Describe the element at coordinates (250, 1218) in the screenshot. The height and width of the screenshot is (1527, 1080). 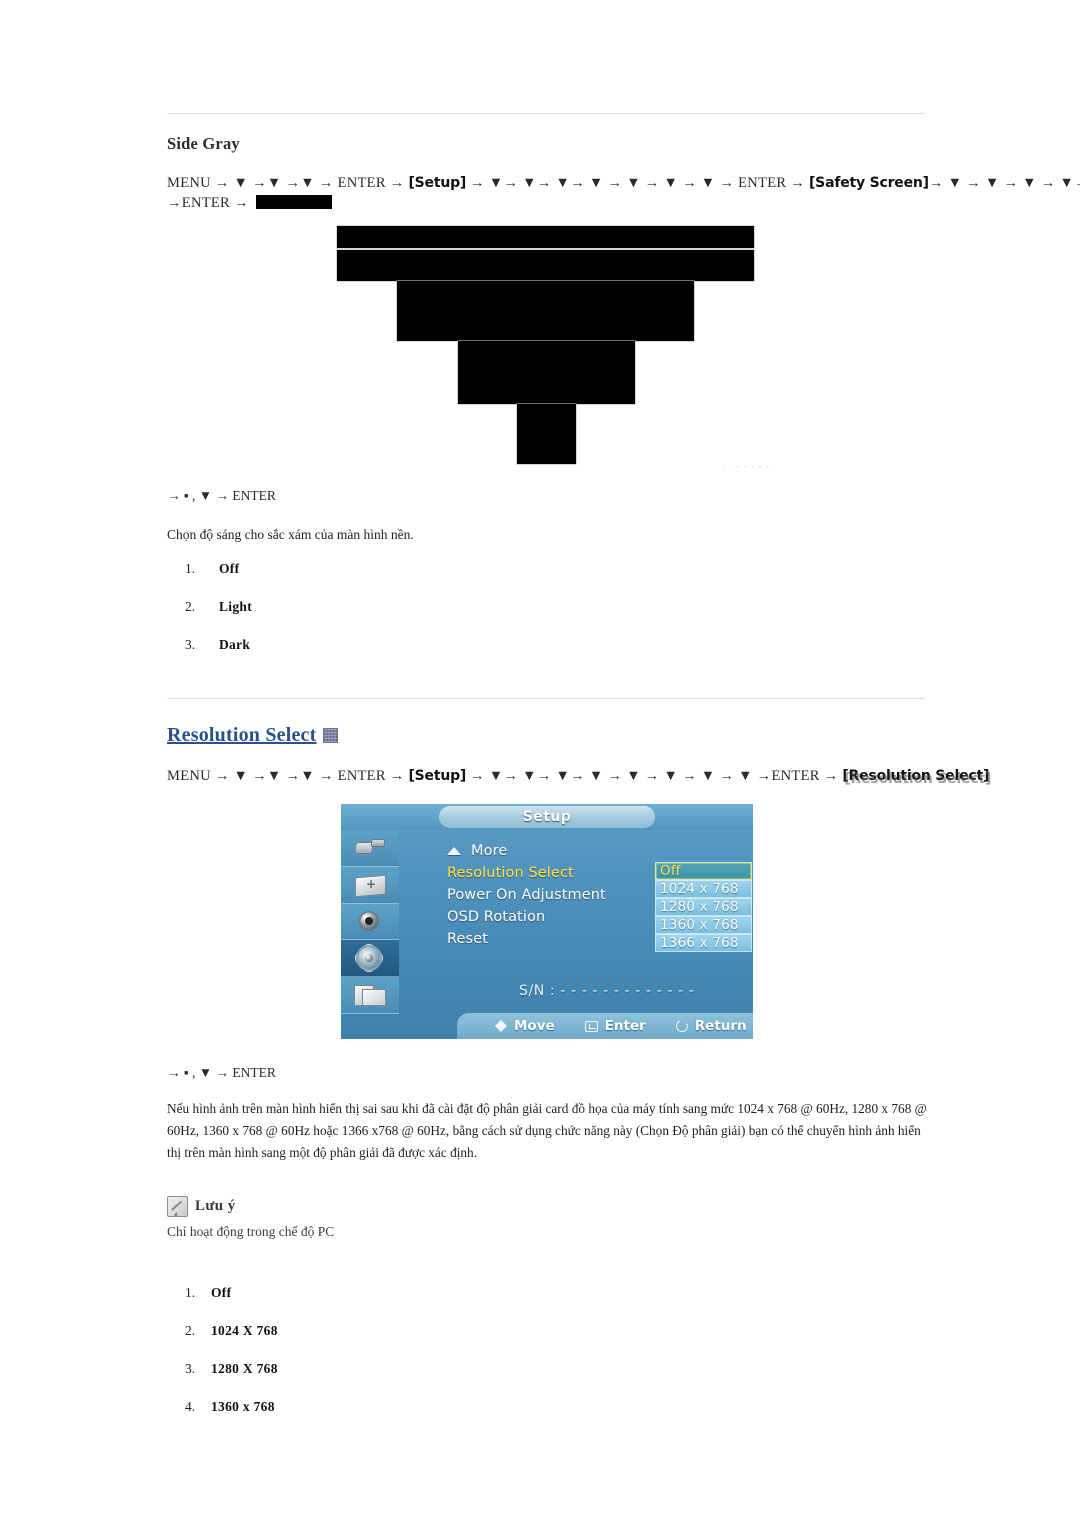
I see `note-block: Lưu ý Chỉ hoạt động trong chế độ PC` at that location.